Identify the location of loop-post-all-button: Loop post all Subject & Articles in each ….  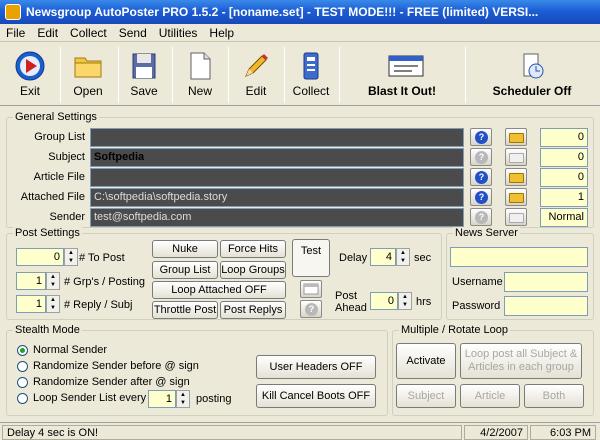
(521, 361).